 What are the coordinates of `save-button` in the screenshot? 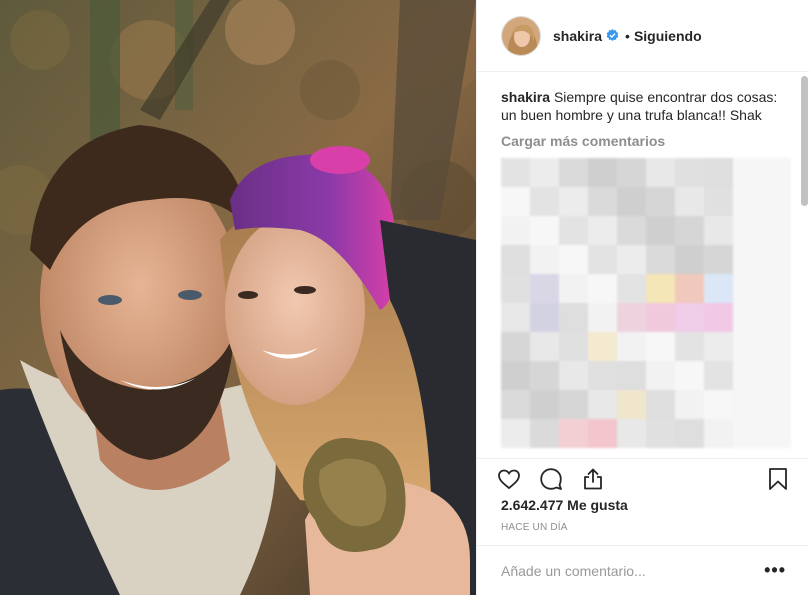 It's located at (778, 479).